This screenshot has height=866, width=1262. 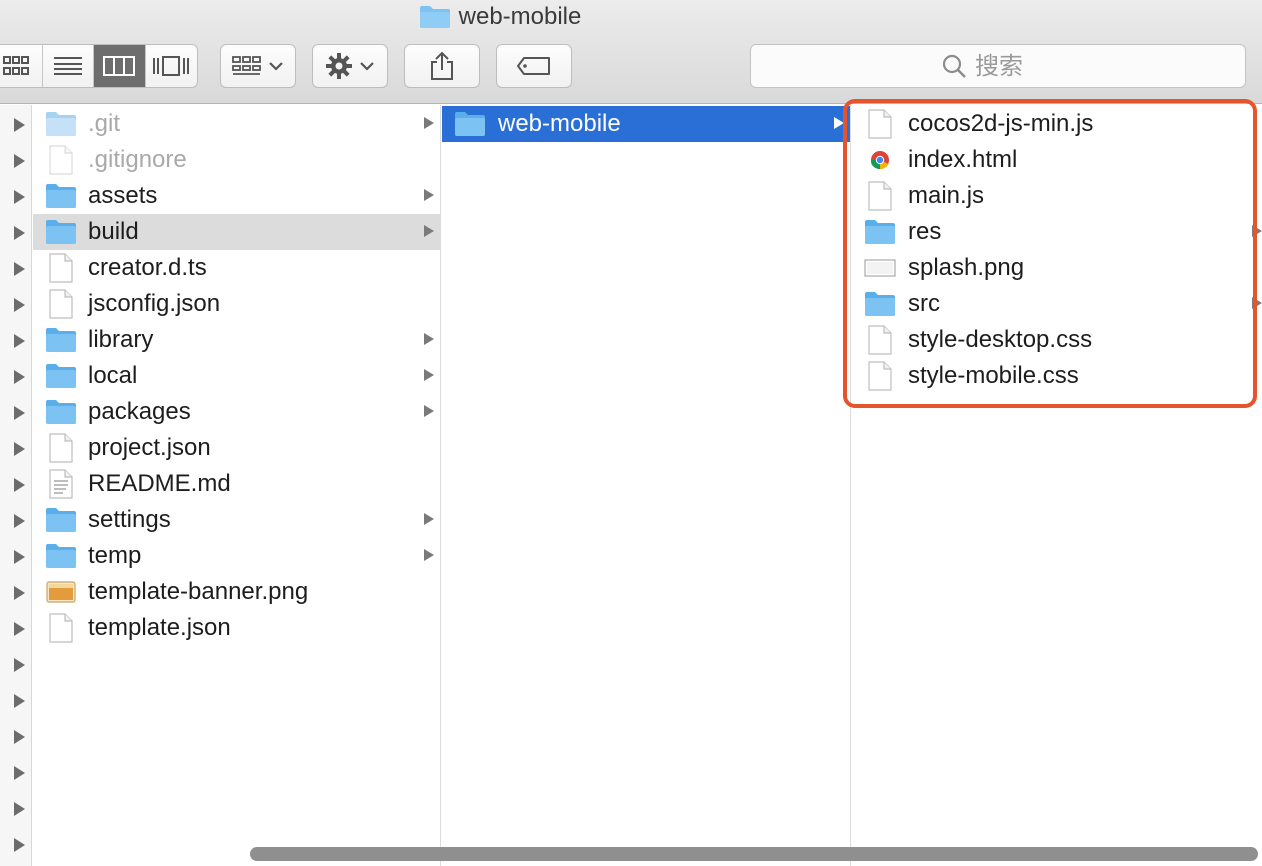 What do you see at coordinates (120, 66) in the screenshot?
I see `column-view-button` at bounding box center [120, 66].